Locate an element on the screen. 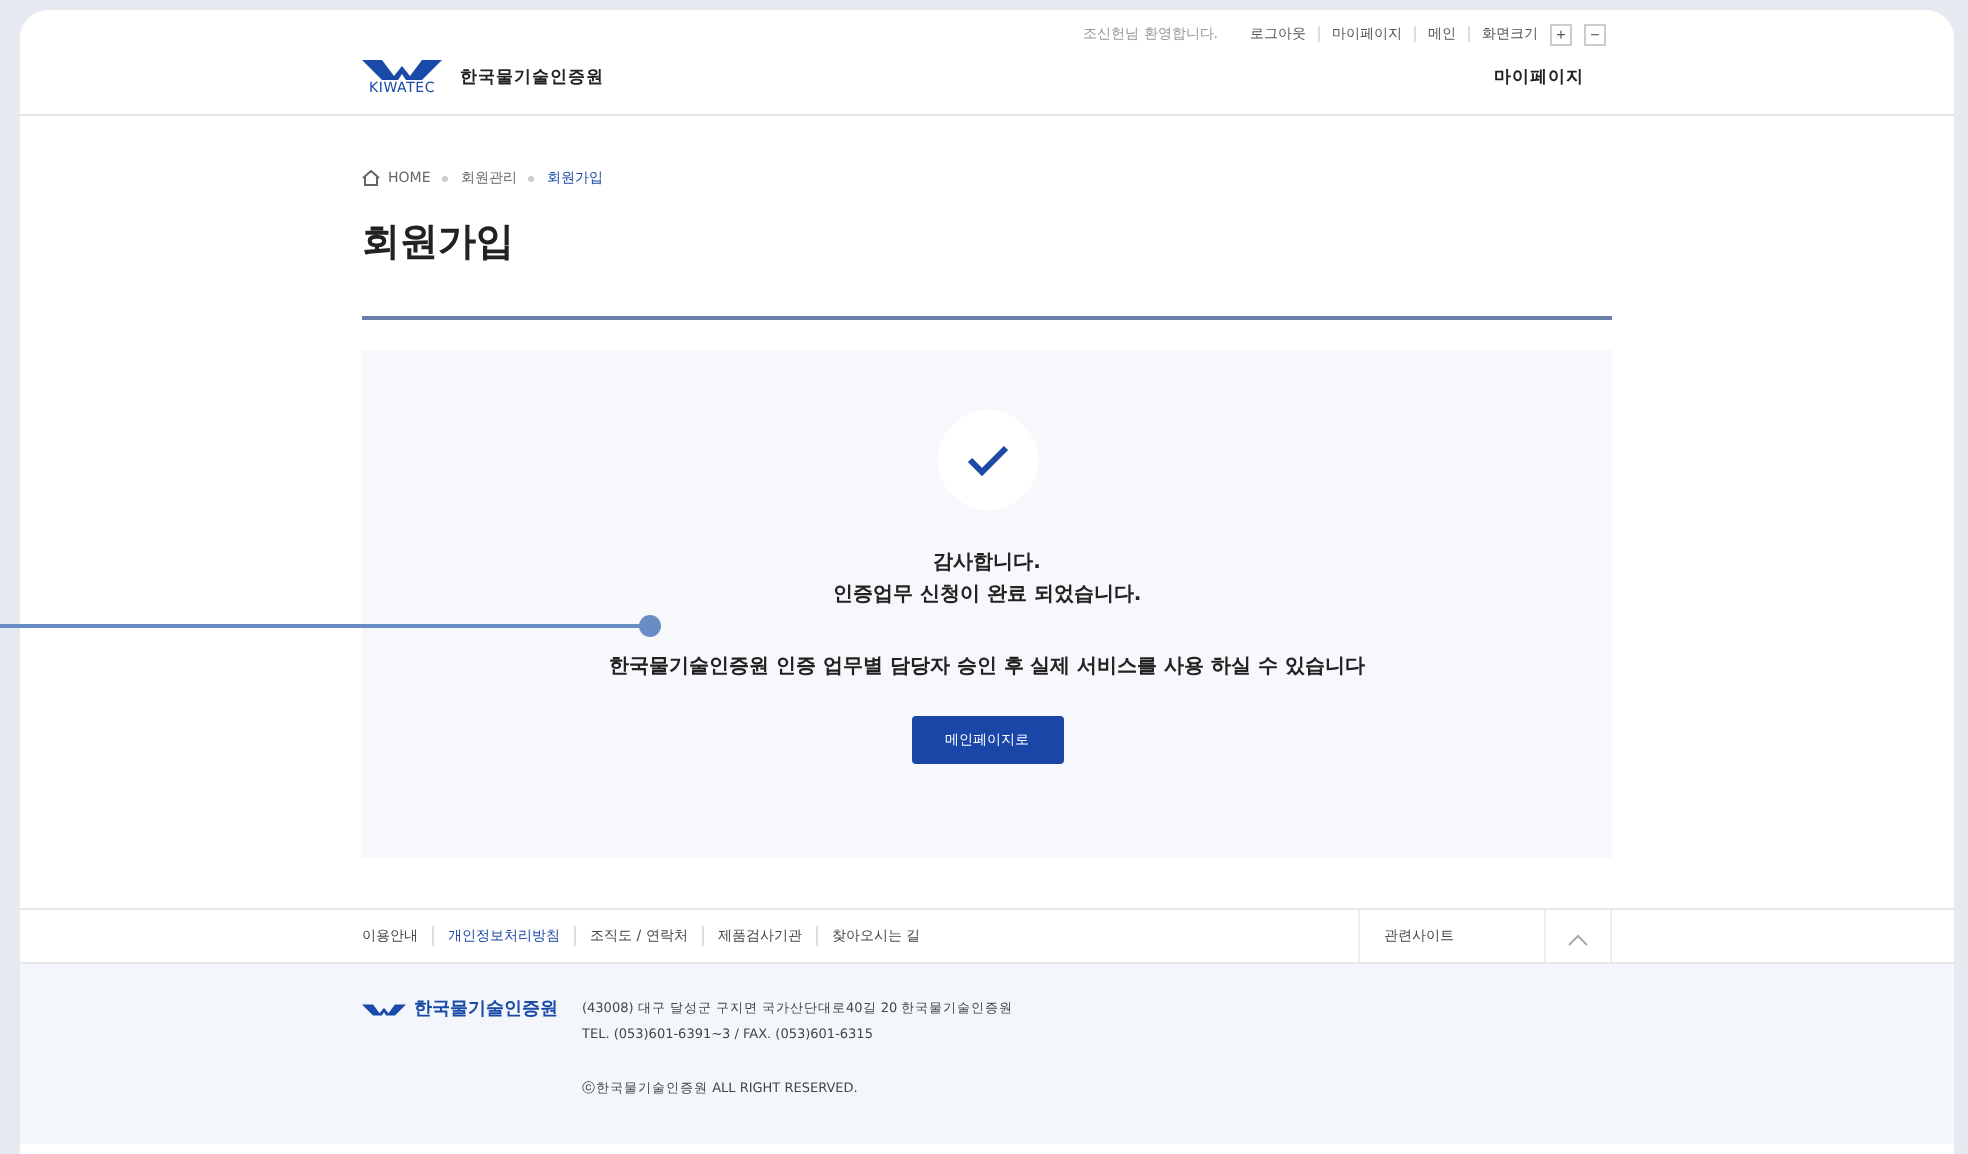  scroll-top-button is located at coordinates (1578, 936).